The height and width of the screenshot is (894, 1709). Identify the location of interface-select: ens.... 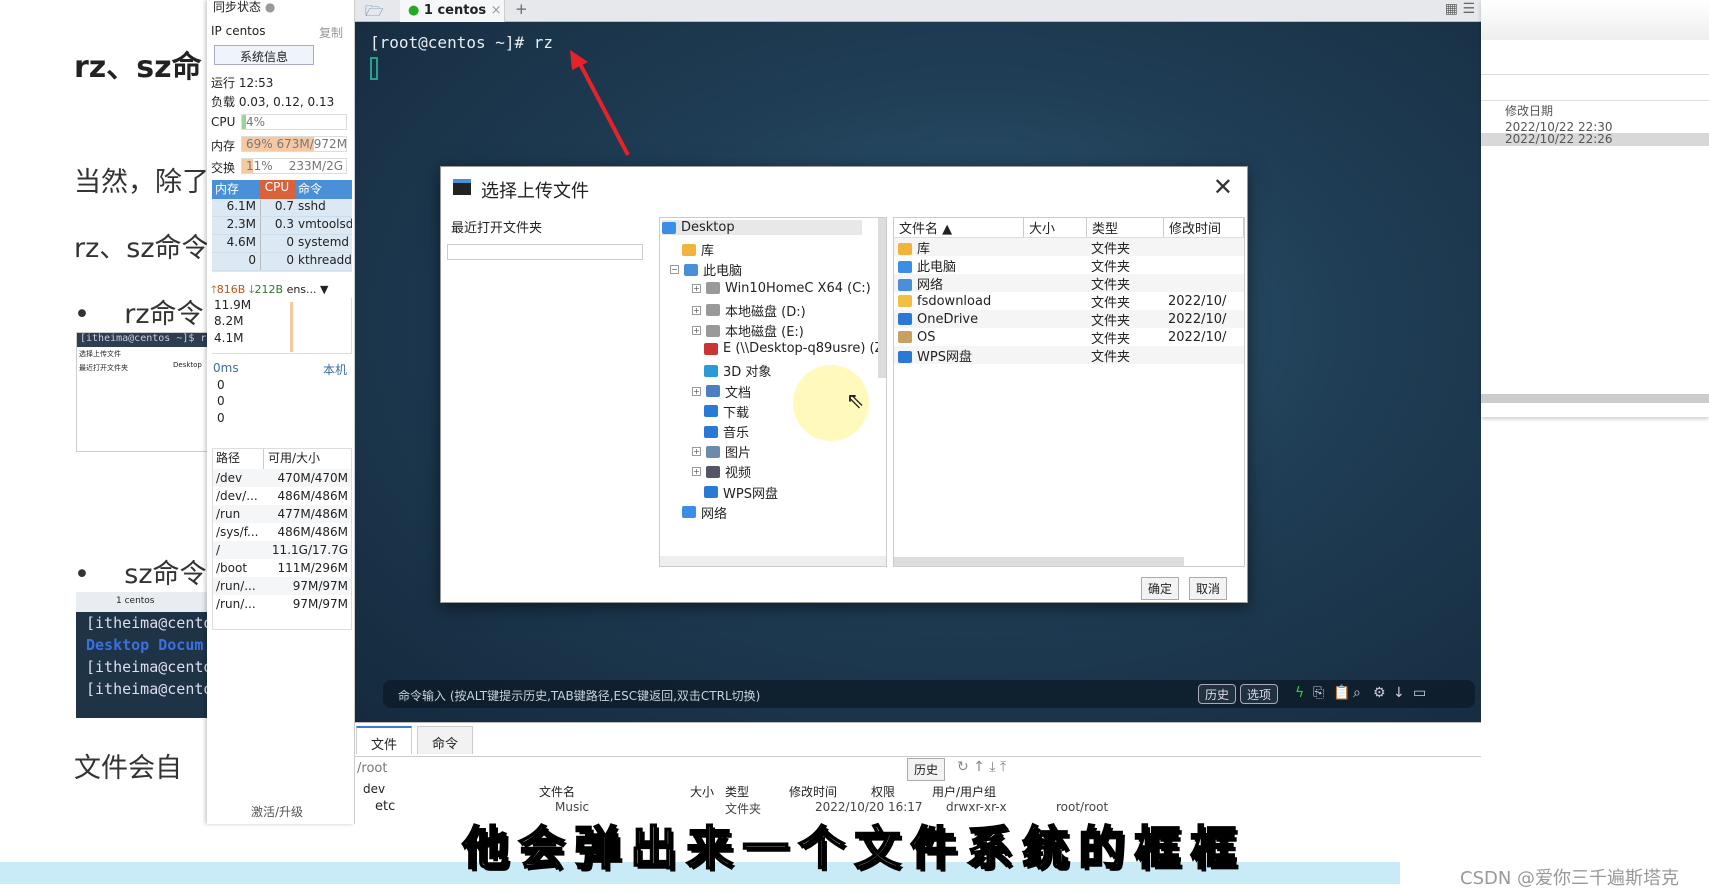
(302, 289).